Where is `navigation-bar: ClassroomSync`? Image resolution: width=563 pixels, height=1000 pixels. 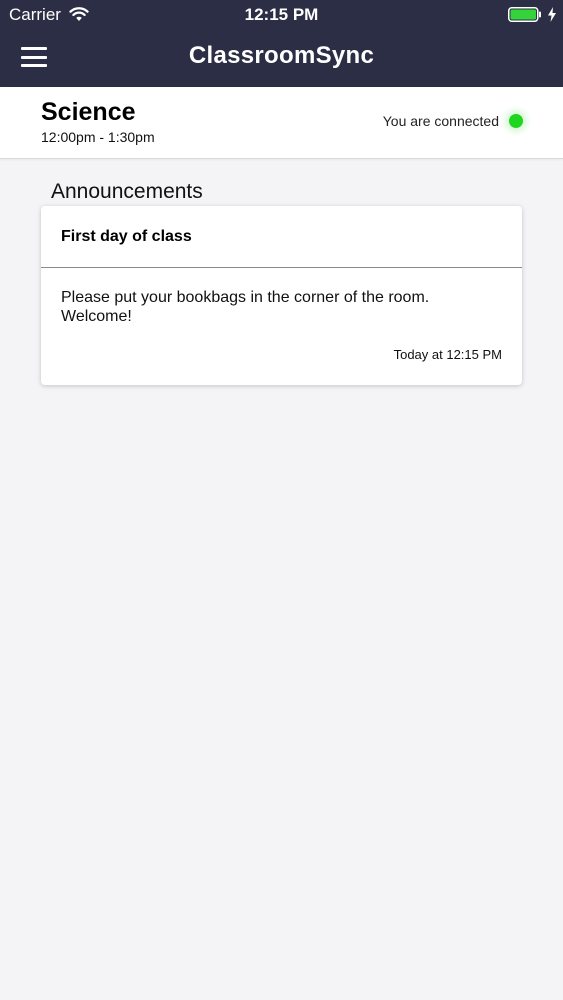 navigation-bar: ClassroomSync is located at coordinates (281, 58).